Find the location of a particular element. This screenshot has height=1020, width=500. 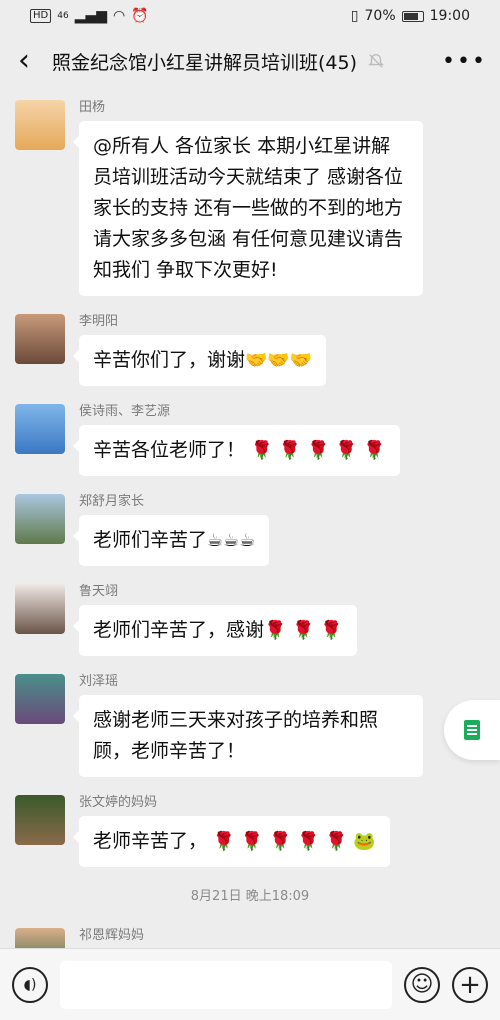

message-bubble: 老师们辛苦了☕☕☕ is located at coordinates (171, 540).